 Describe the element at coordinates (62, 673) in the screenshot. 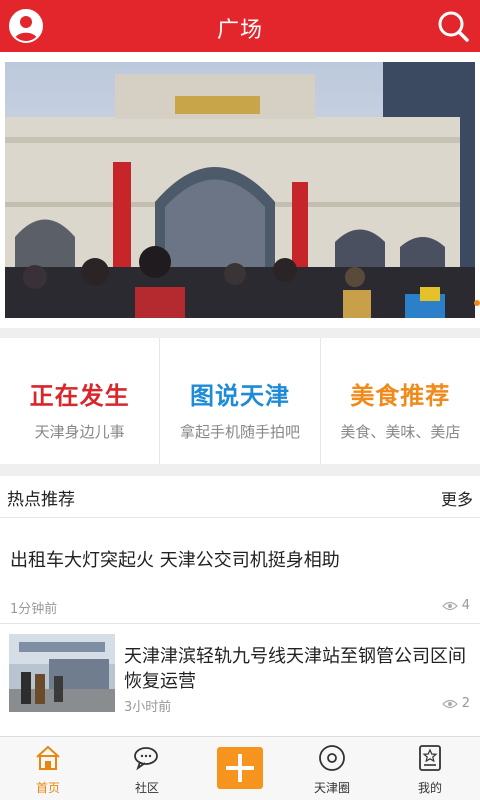

I see `news-thumbnail` at that location.